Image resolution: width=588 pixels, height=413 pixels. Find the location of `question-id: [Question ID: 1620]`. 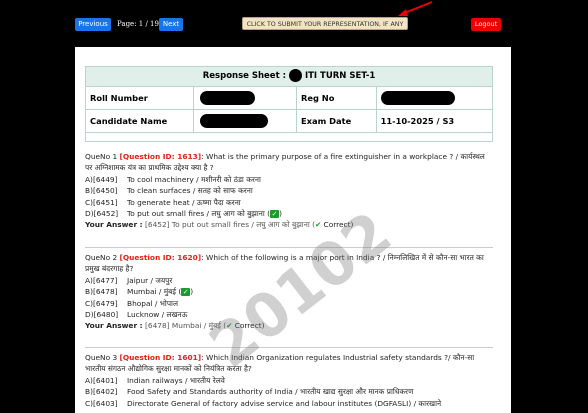

question-id: [Question ID: 1620] is located at coordinates (160, 257).